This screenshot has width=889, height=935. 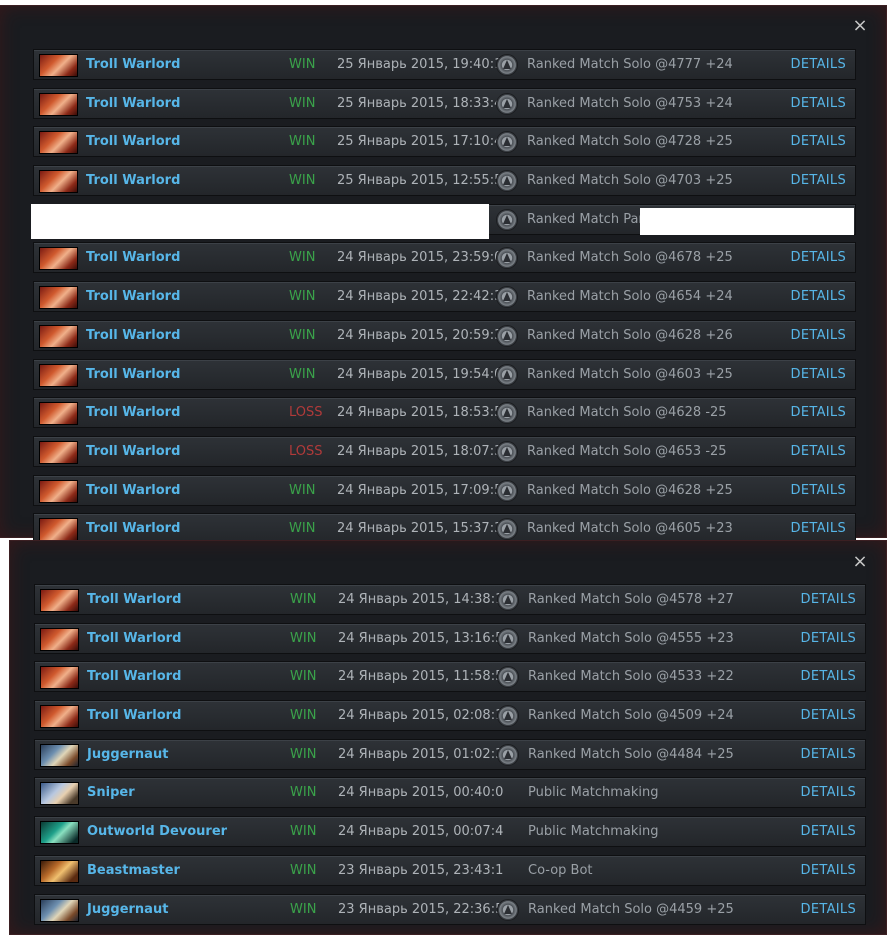 I want to click on hero-name: Outworld Devourer, so click(x=157, y=832).